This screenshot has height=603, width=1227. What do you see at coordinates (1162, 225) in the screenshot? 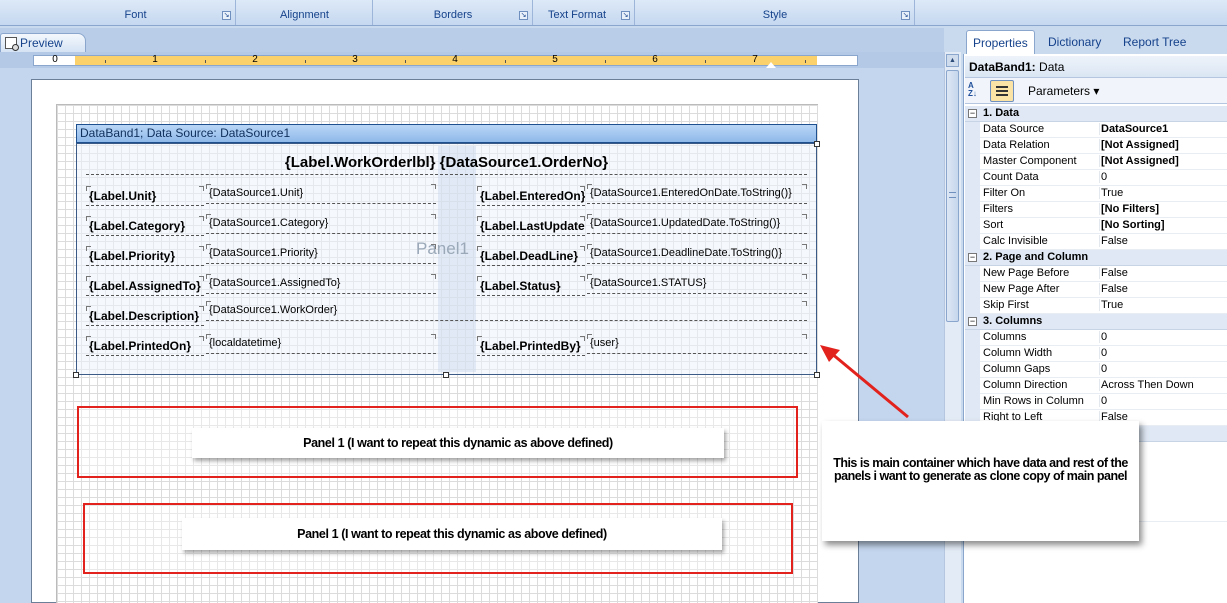
I see `property-value: [No Sorting]` at bounding box center [1162, 225].